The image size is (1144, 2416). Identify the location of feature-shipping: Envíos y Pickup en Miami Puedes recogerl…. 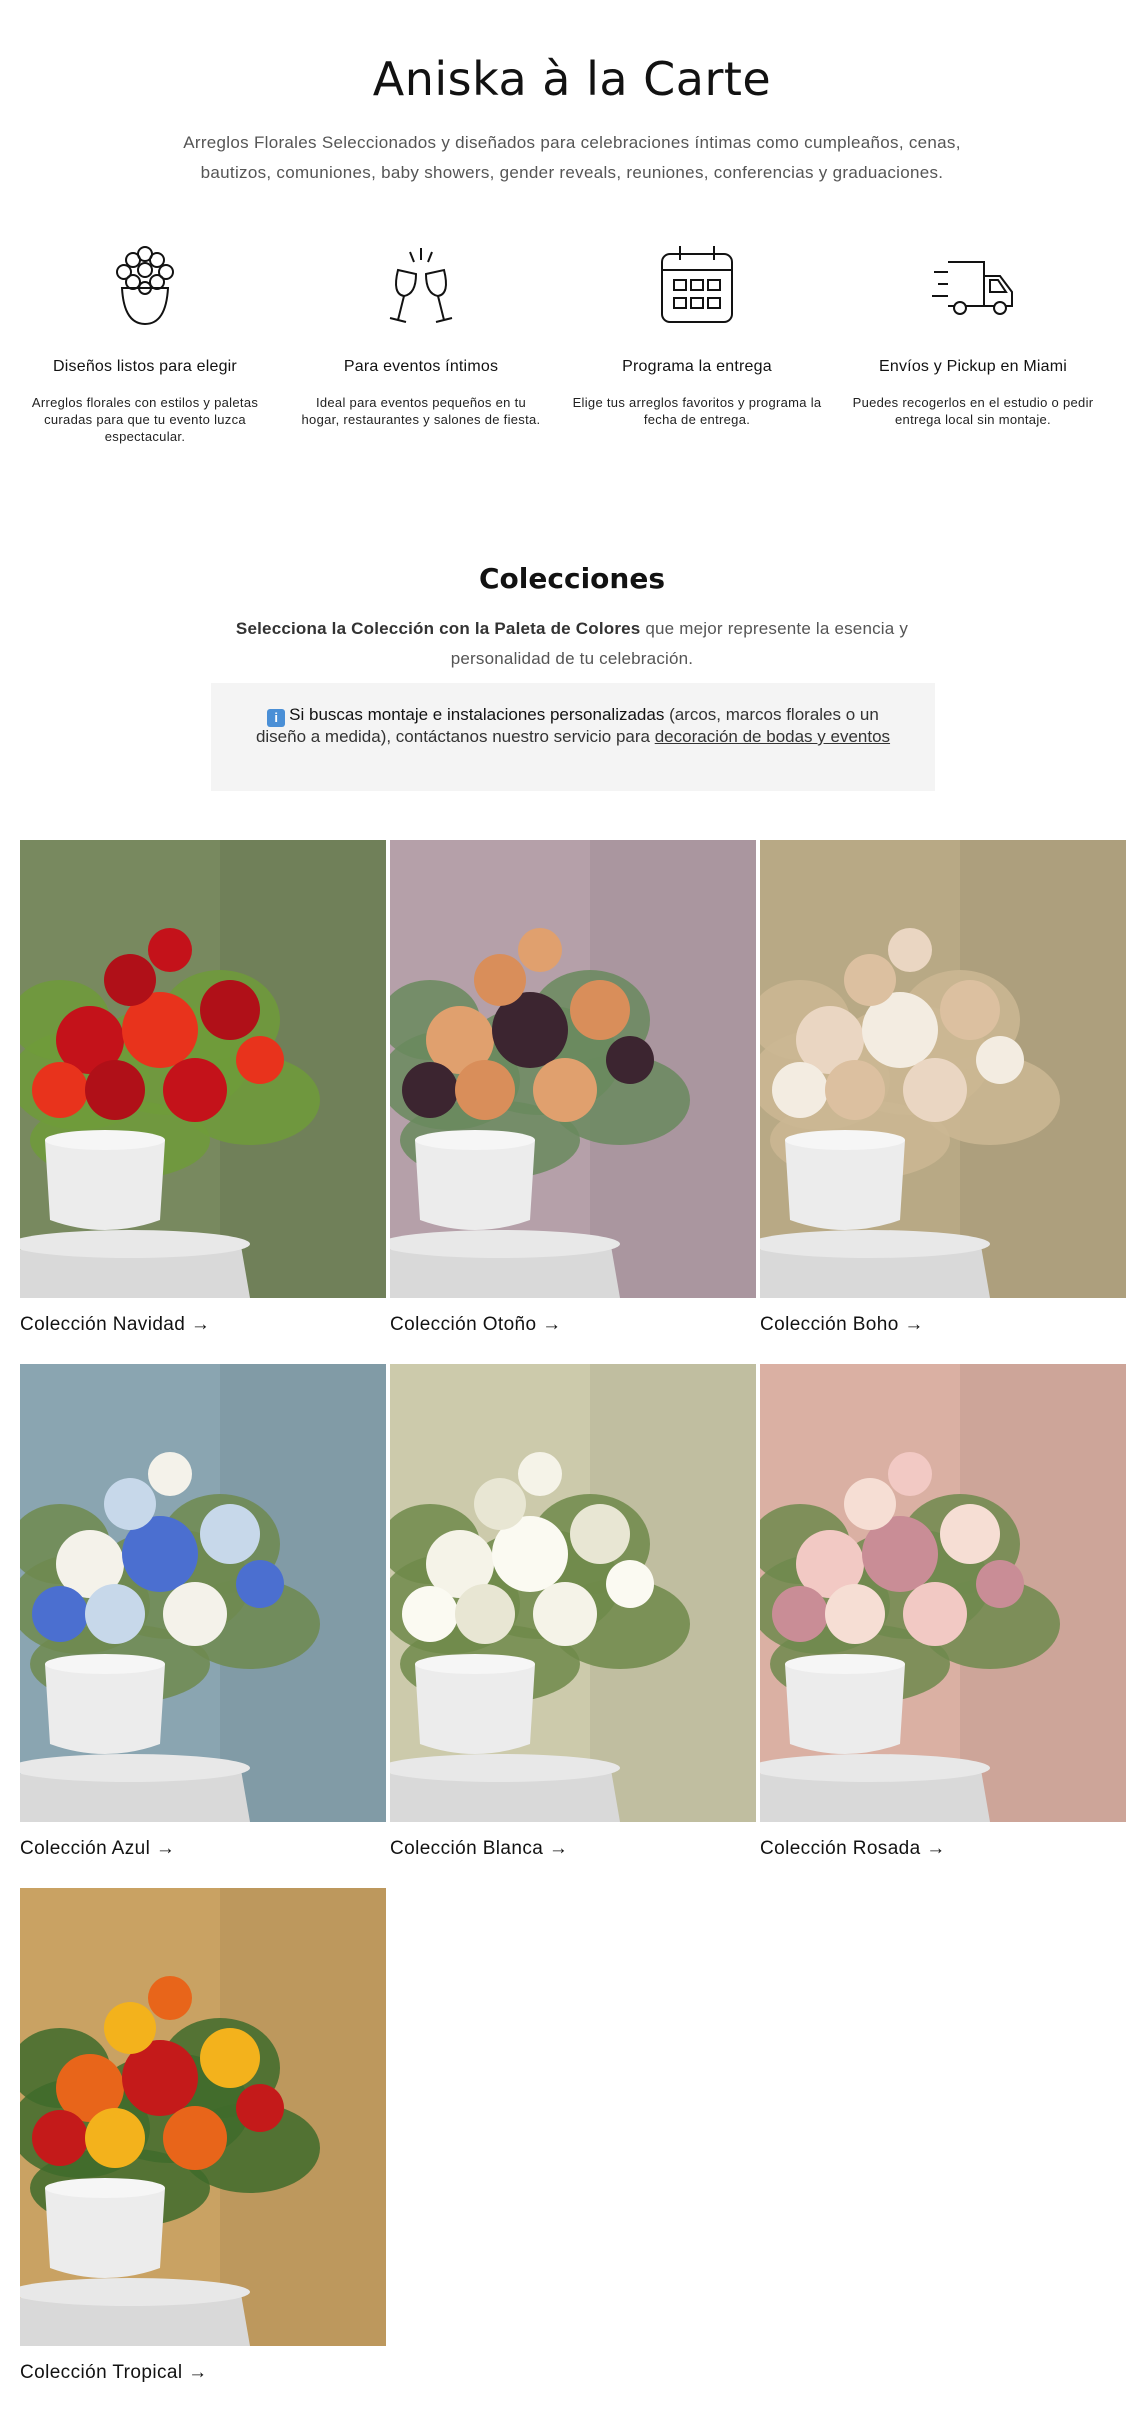
(973, 334).